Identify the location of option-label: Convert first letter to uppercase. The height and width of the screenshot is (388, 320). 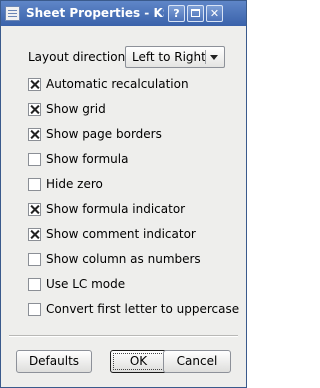
(143, 309).